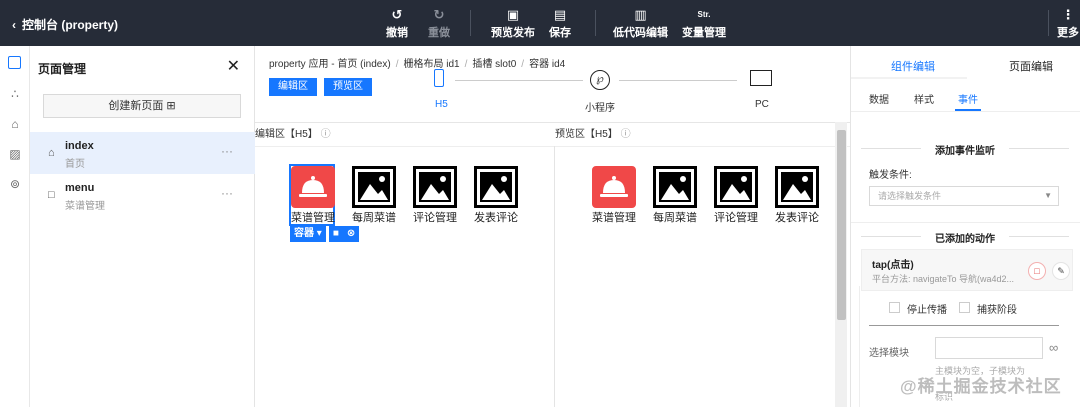 The height and width of the screenshot is (407, 1080). What do you see at coordinates (62, 69) in the screenshot?
I see `panel-title: 页面管理` at bounding box center [62, 69].